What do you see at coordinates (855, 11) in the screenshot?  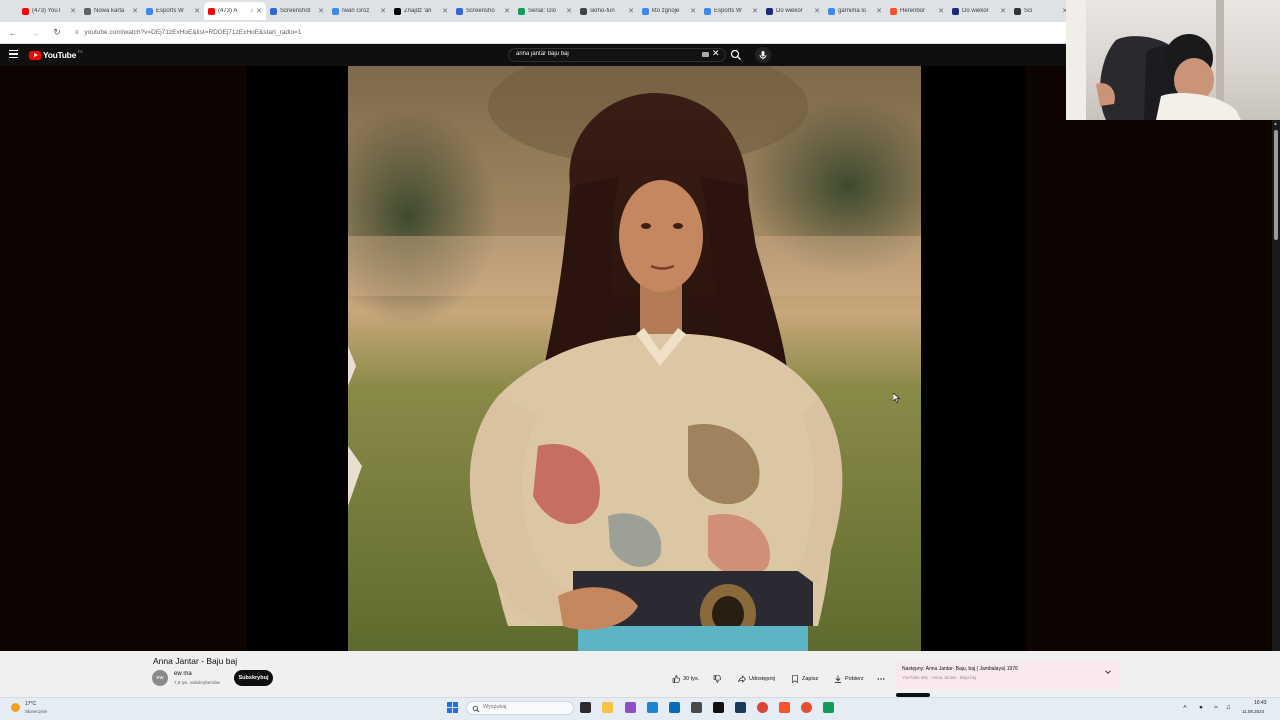 I see `browser-tab: garnima lo ✕` at bounding box center [855, 11].